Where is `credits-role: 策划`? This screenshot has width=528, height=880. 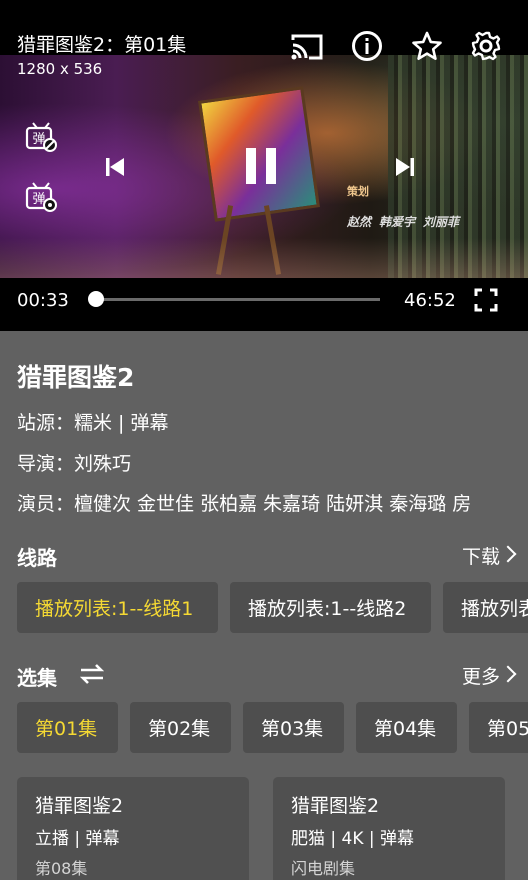 credits-role: 策划 is located at coordinates (358, 191).